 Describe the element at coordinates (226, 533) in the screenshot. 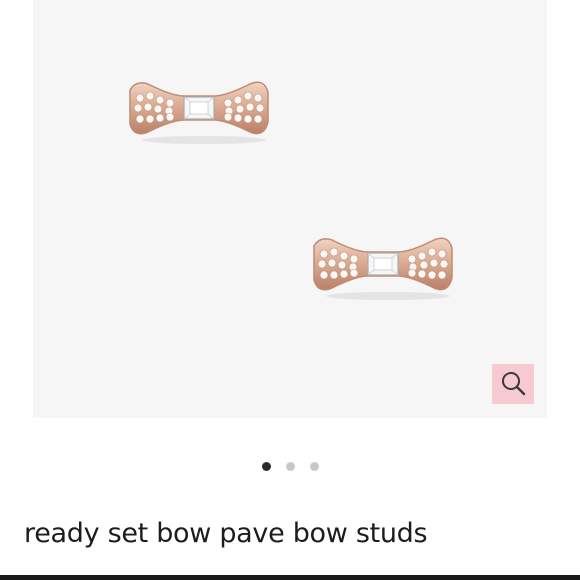

I see `product-title: ready set bow pave bow studs` at that location.